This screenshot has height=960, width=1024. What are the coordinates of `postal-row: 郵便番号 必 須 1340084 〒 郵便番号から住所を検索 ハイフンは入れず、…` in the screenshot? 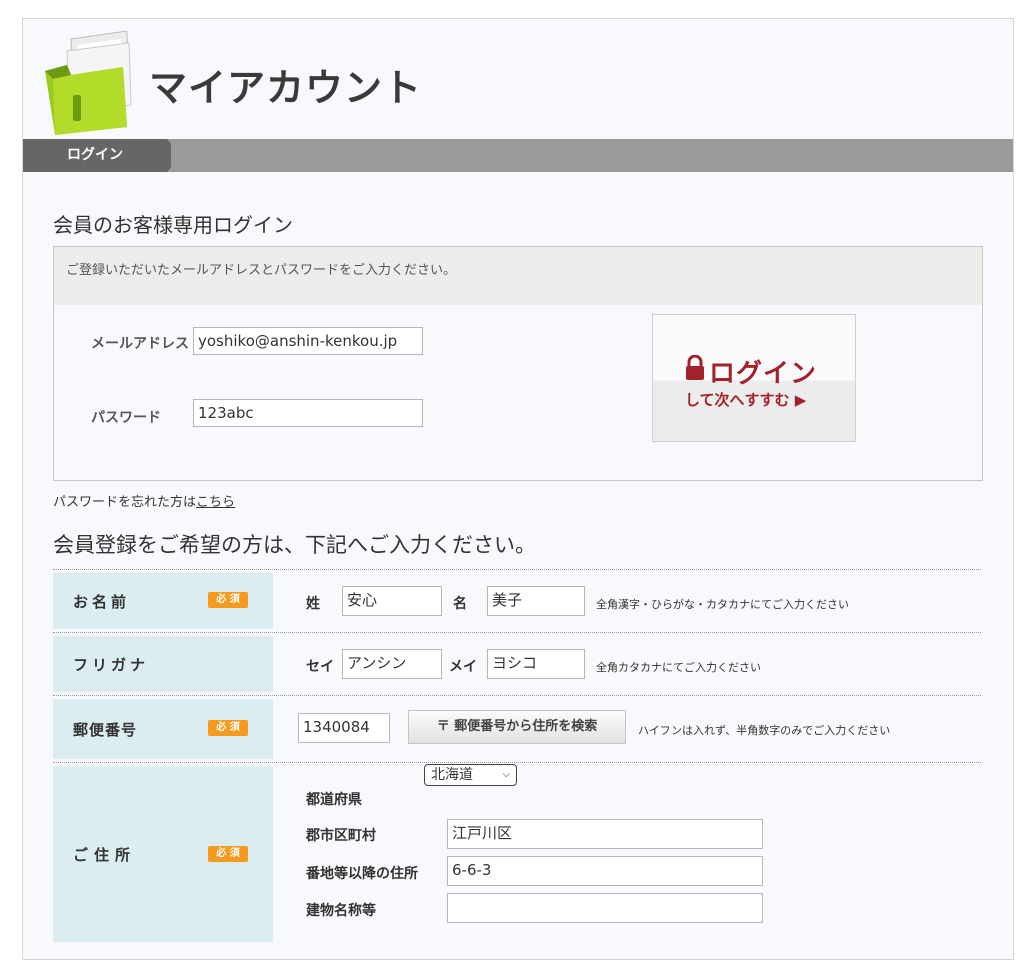 It's located at (517, 728).